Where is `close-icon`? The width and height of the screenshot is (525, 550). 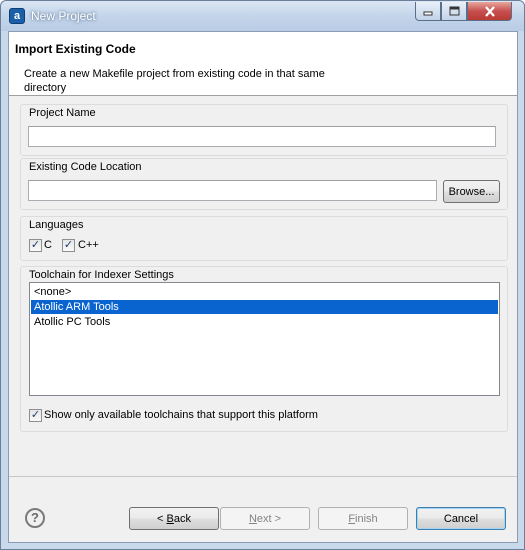
close-icon is located at coordinates (489, 11).